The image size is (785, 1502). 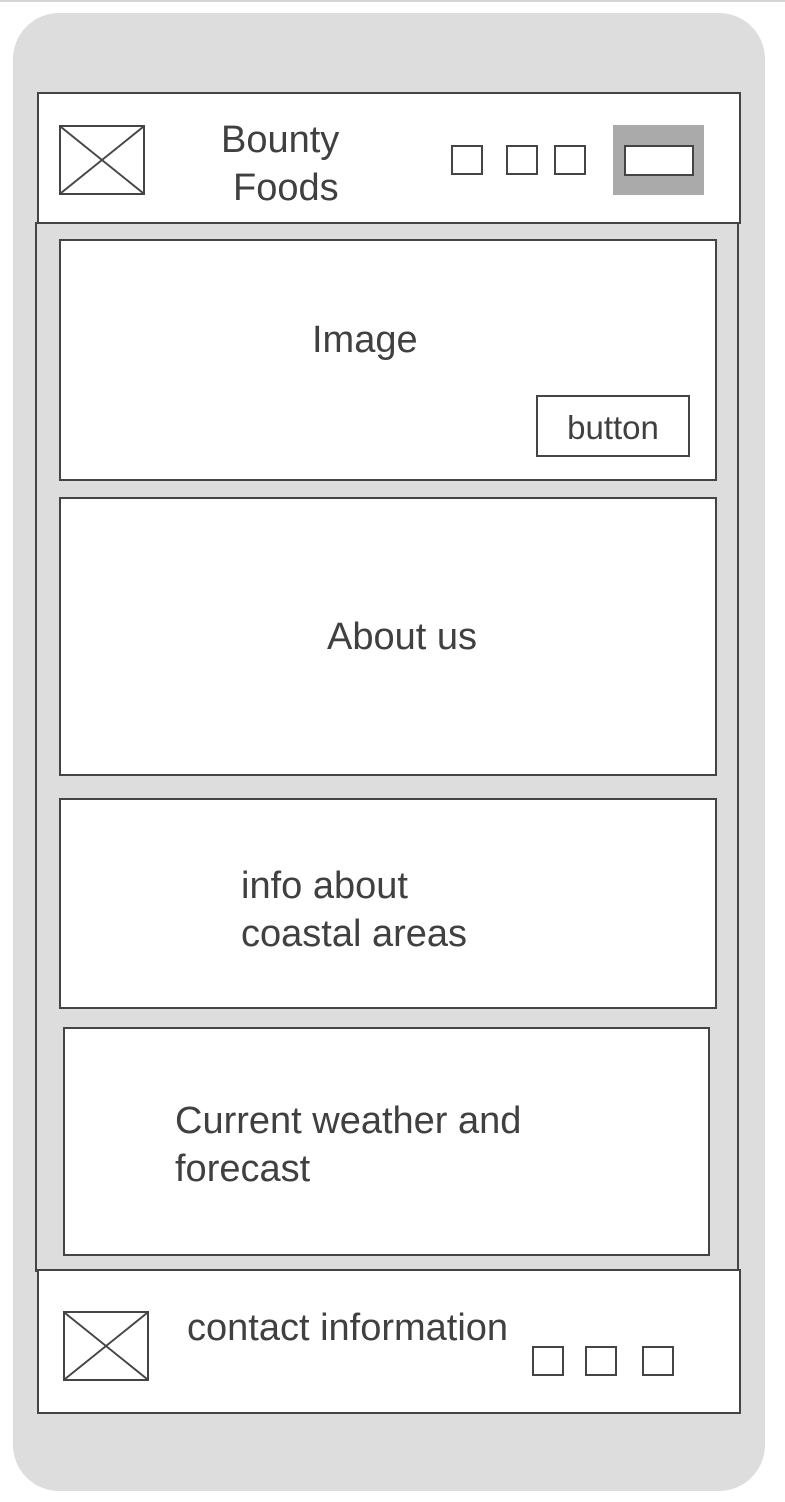 I want to click on site-title-line1: Bounty, so click(x=280, y=140).